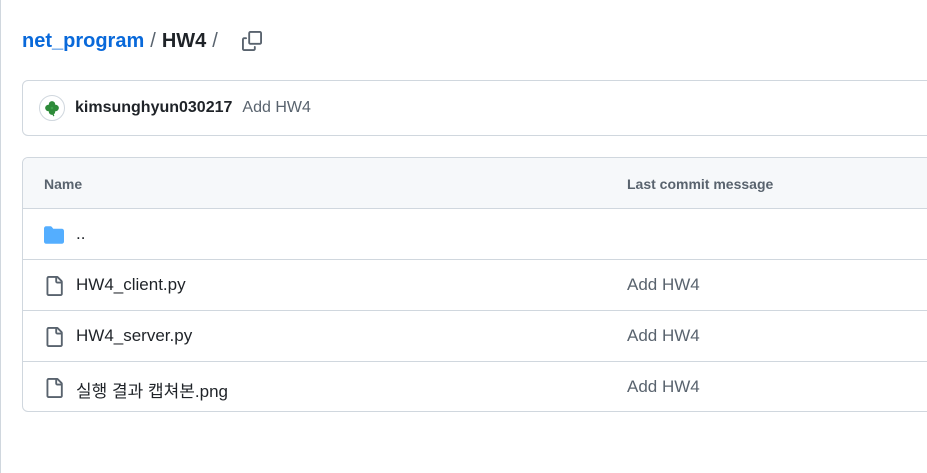 Image resolution: width=927 pixels, height=473 pixels. Describe the element at coordinates (475, 183) in the screenshot. I see `table-header: Name Last commit message` at that location.